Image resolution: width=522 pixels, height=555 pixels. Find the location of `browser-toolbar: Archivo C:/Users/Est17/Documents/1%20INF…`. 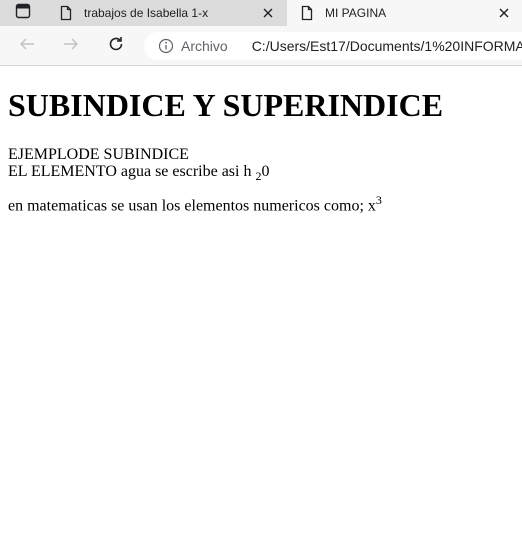

browser-toolbar: Archivo C:/Users/Est17/Documents/1%20INF… is located at coordinates (261, 46).